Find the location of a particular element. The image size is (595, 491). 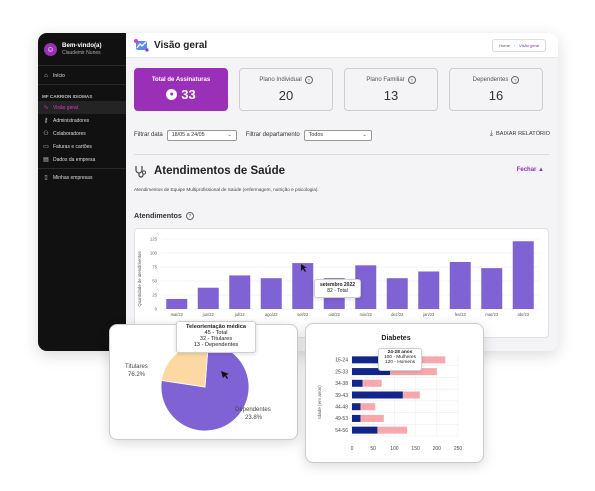

section-title: Atendimentos de Saúde is located at coordinates (219, 171).